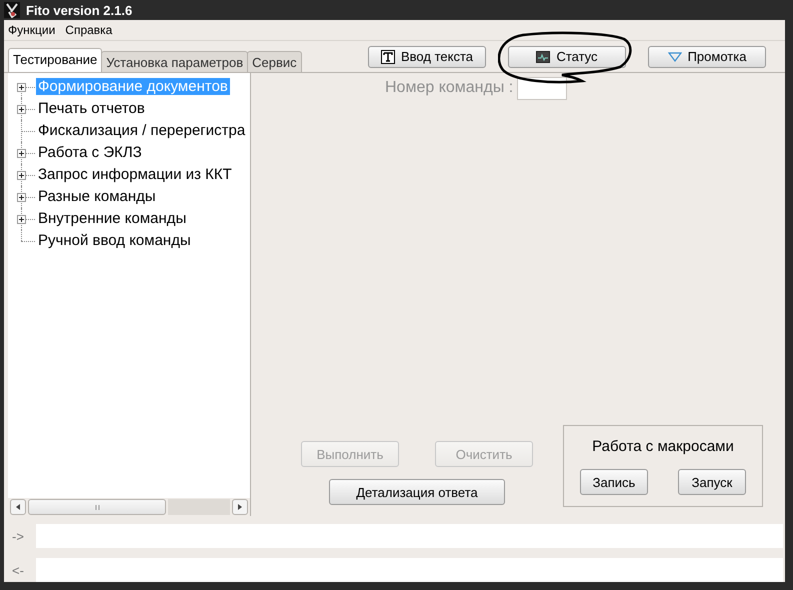 The width and height of the screenshot is (793, 590). What do you see at coordinates (97, 197) in the screenshot?
I see `tree-item: Разные команды` at bounding box center [97, 197].